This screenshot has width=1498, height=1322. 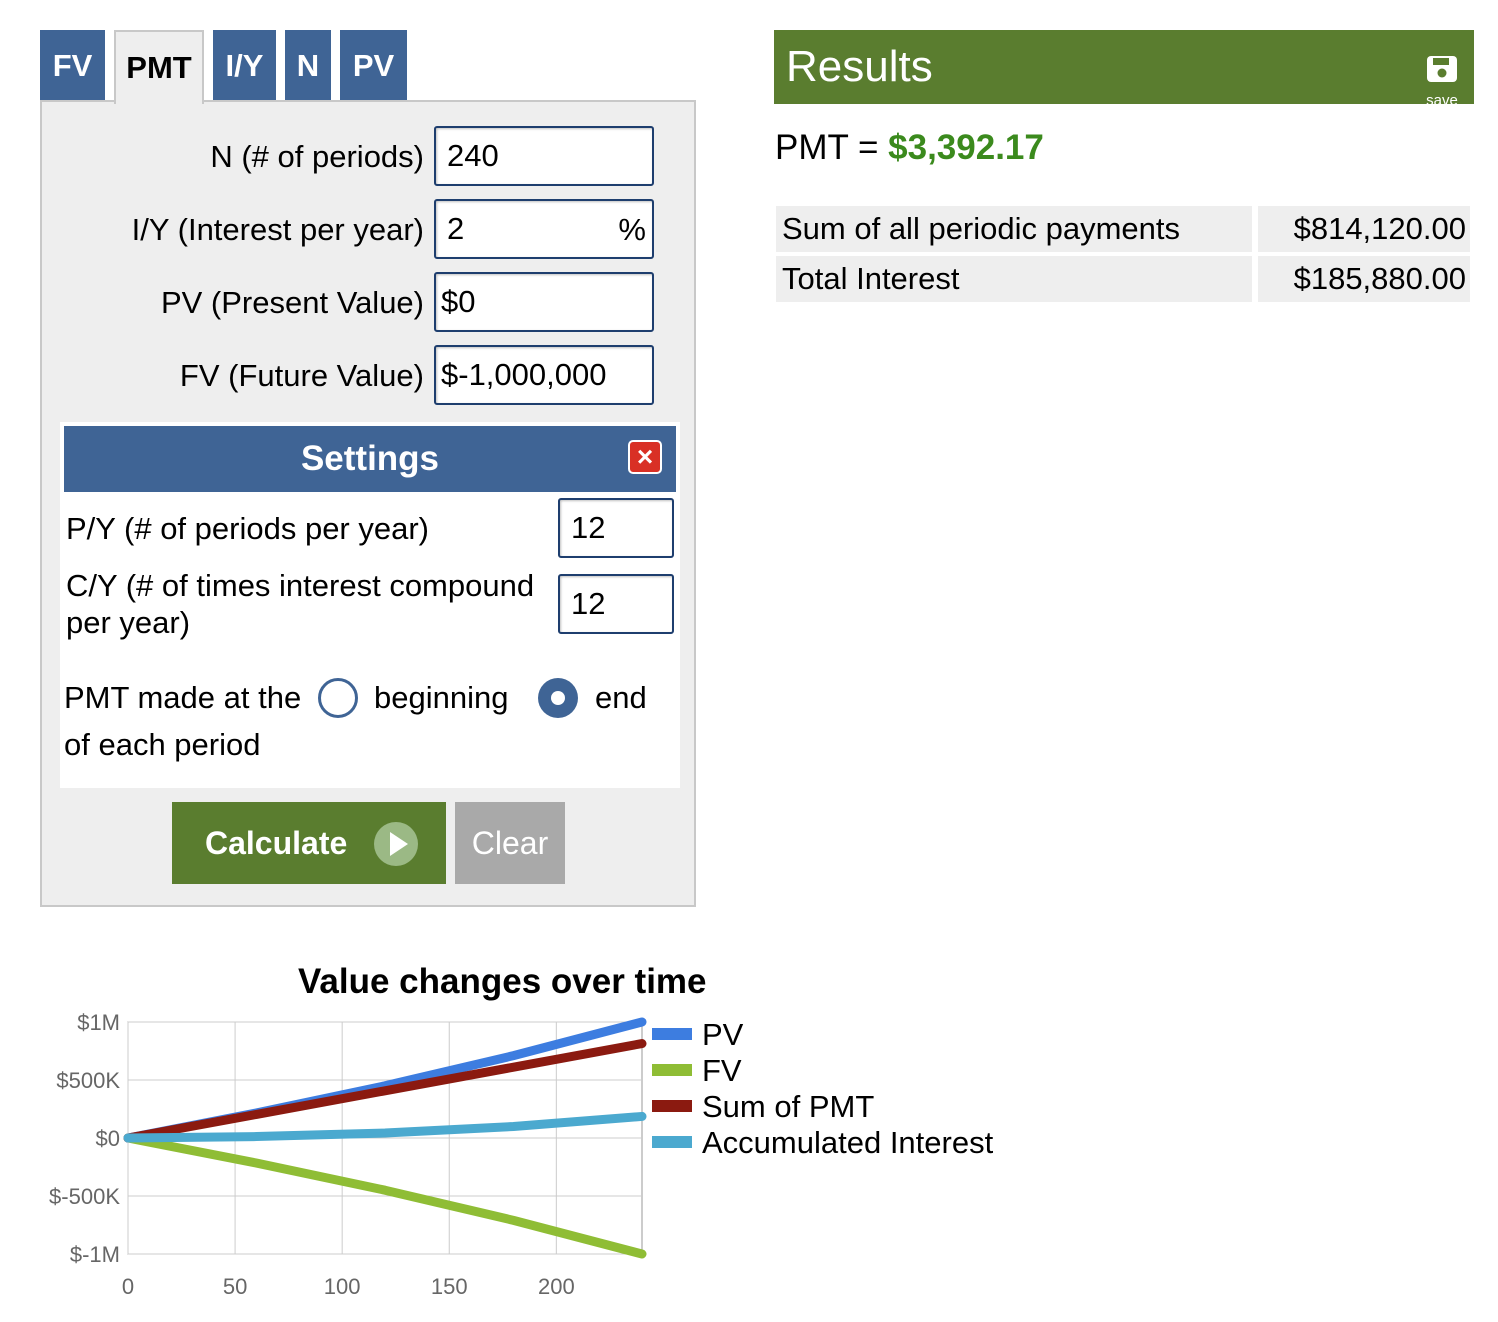 I want to click on radio-end-label: end, so click(x=621, y=697).